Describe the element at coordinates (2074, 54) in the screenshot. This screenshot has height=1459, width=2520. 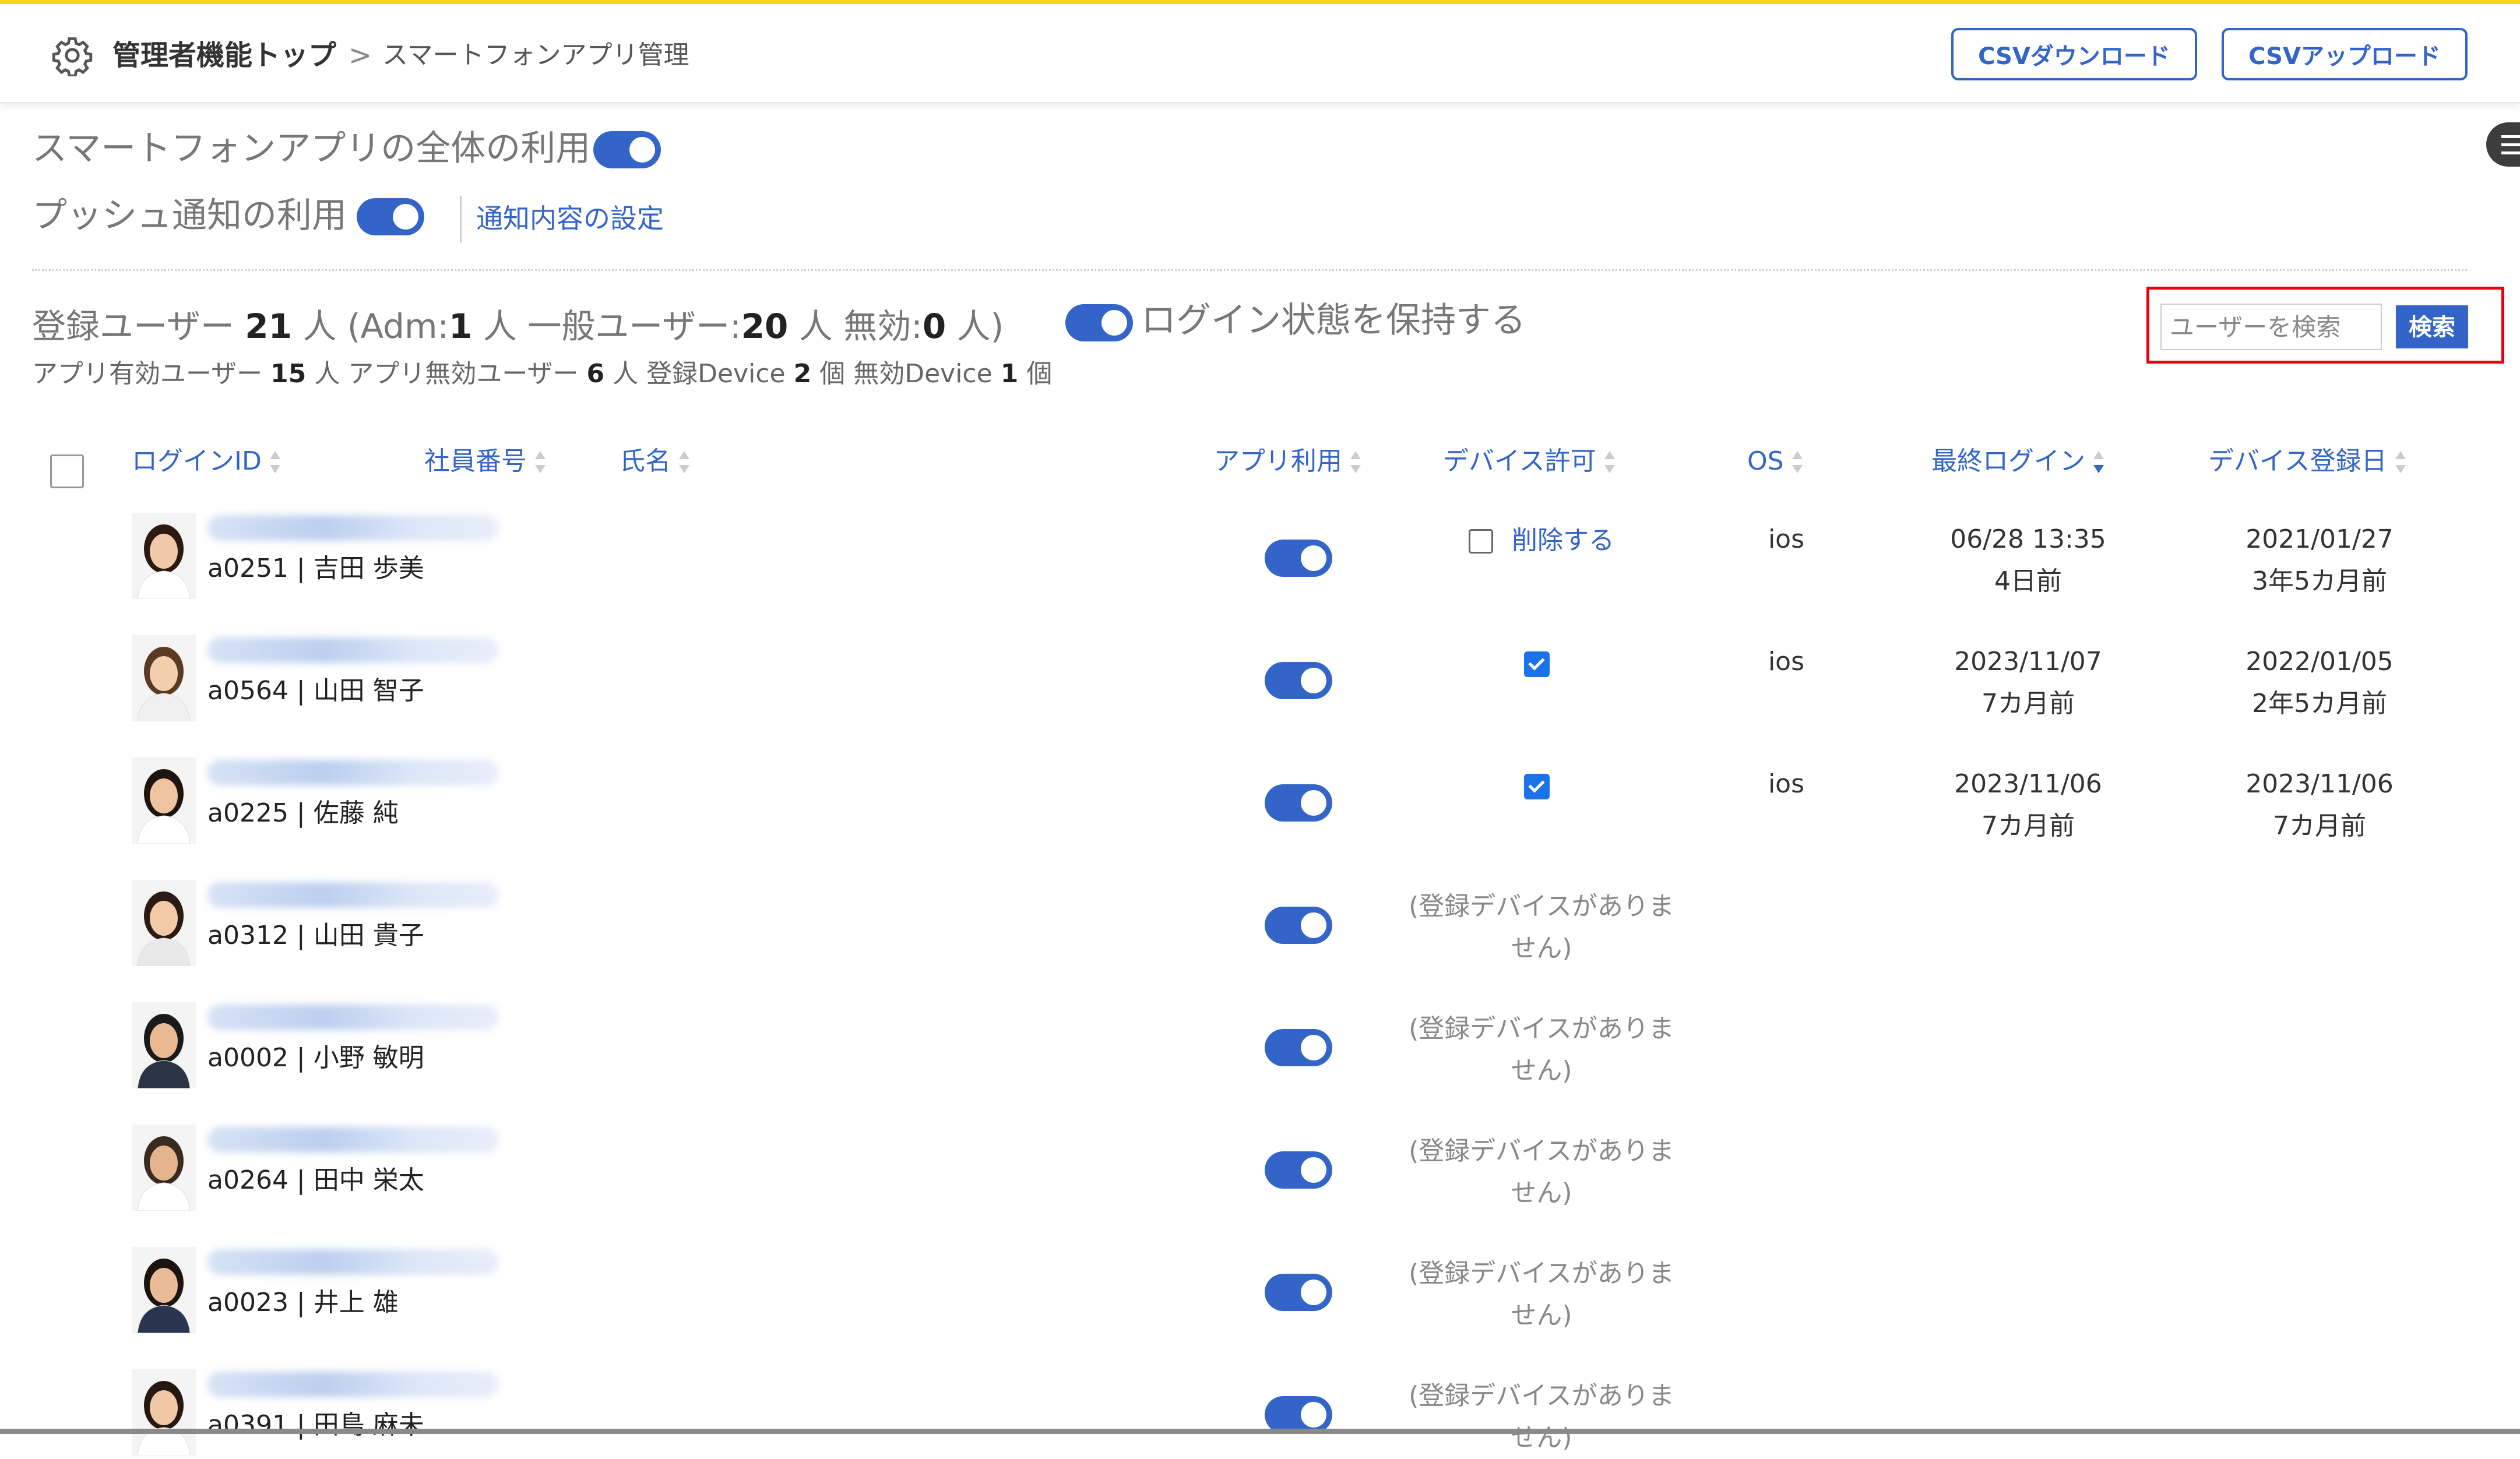
I see `csv-download-button: CSVダウンロード` at that location.